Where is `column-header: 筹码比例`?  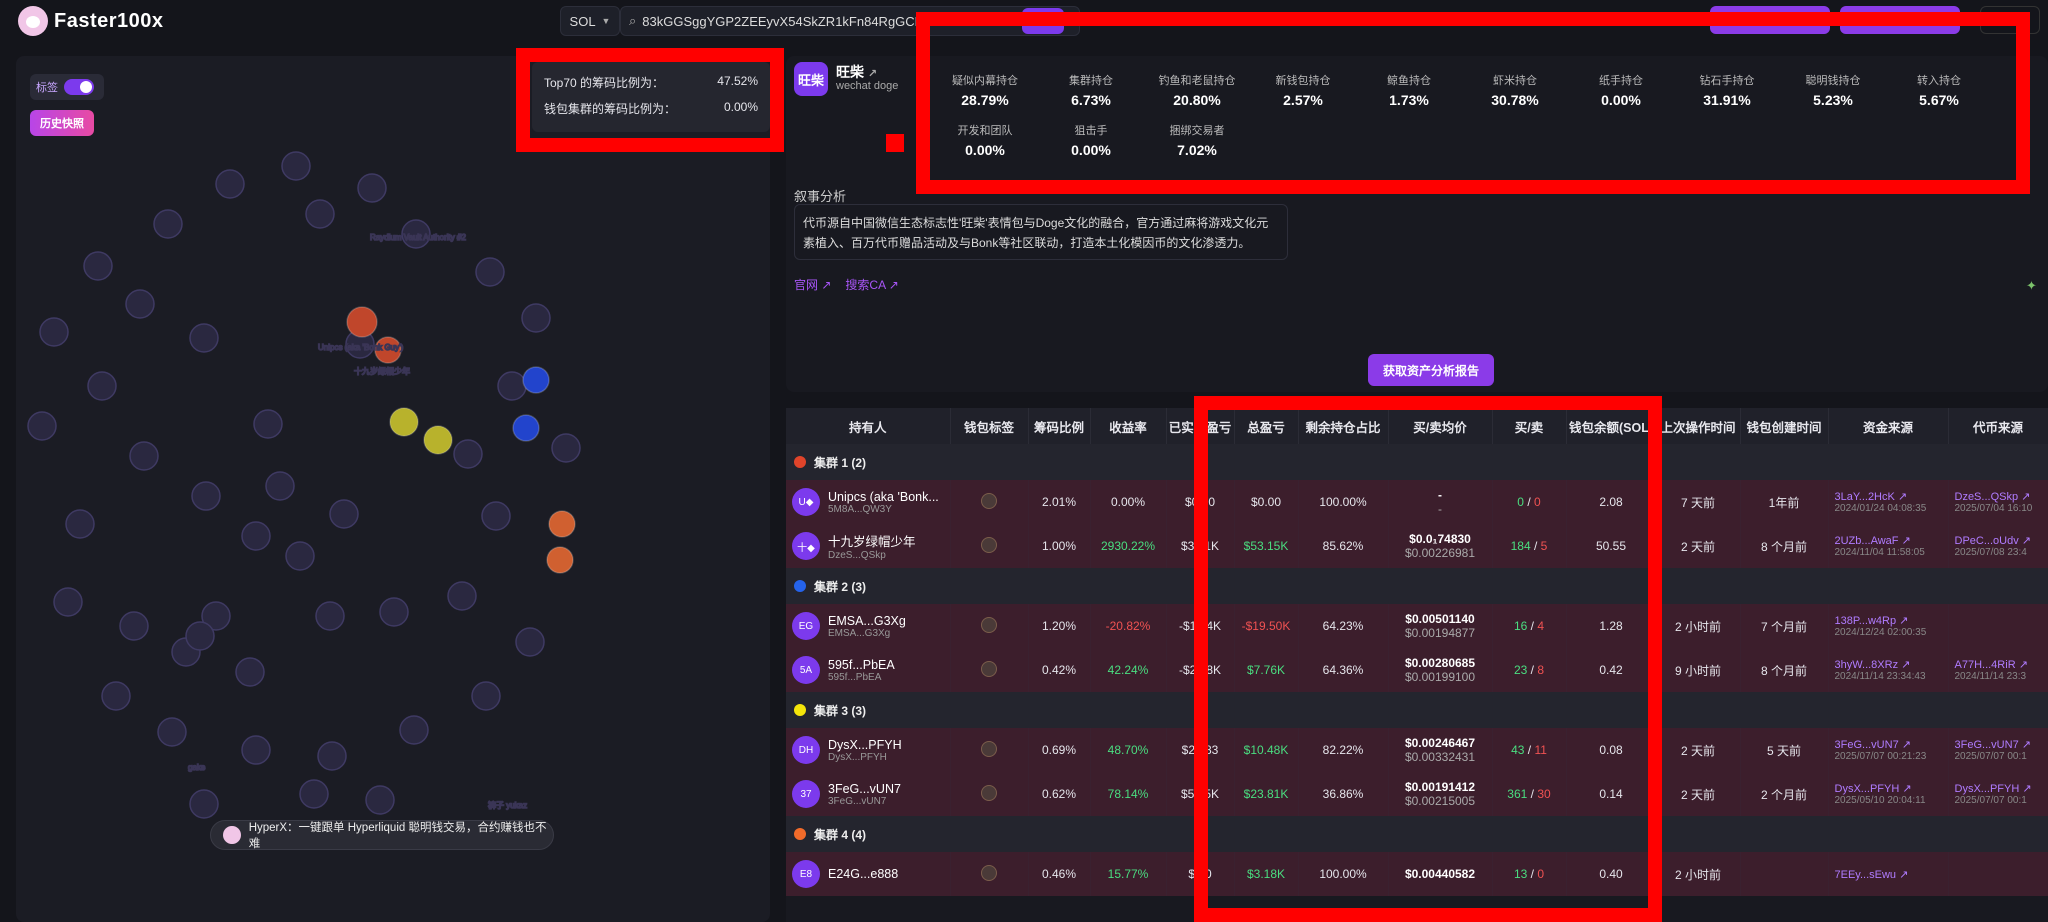
column-header: 筹码比例 is located at coordinates (1059, 426).